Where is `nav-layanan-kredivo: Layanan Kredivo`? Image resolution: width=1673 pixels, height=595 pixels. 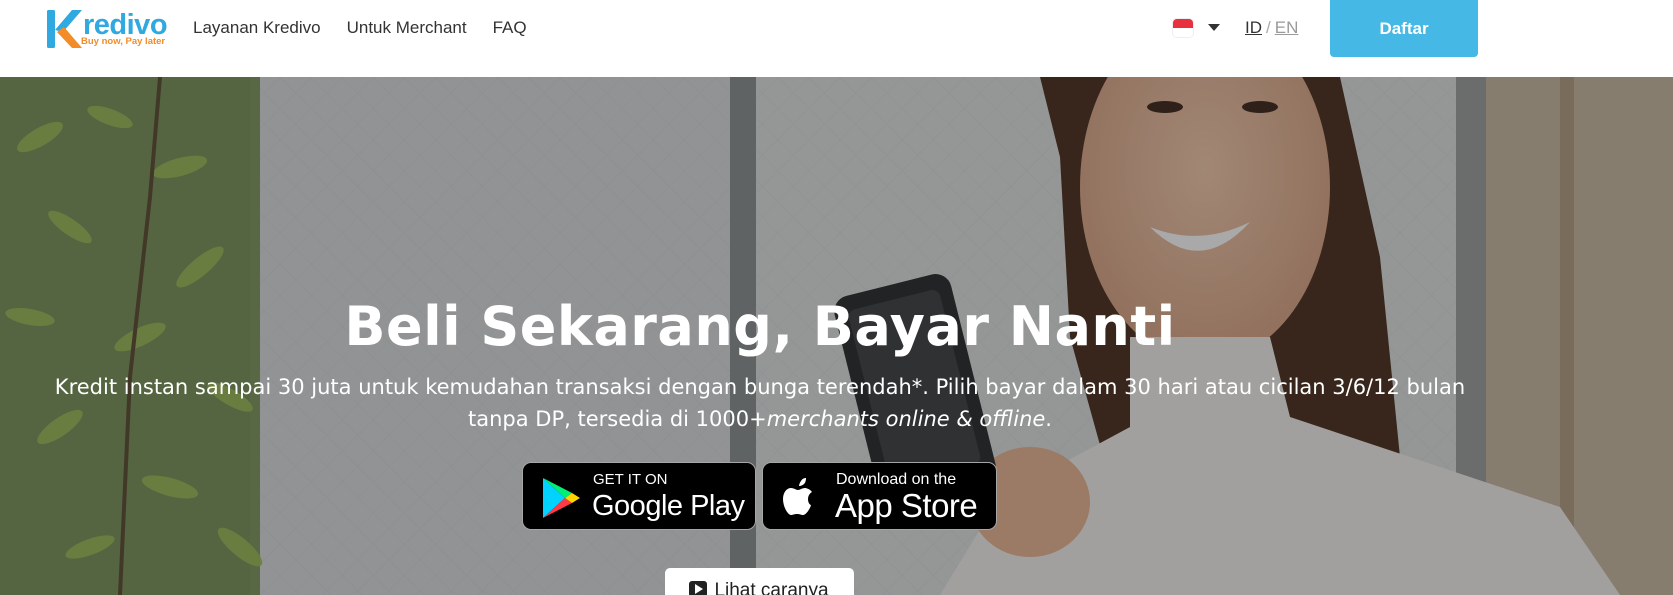
nav-layanan-kredivo: Layanan Kredivo is located at coordinates (257, 28).